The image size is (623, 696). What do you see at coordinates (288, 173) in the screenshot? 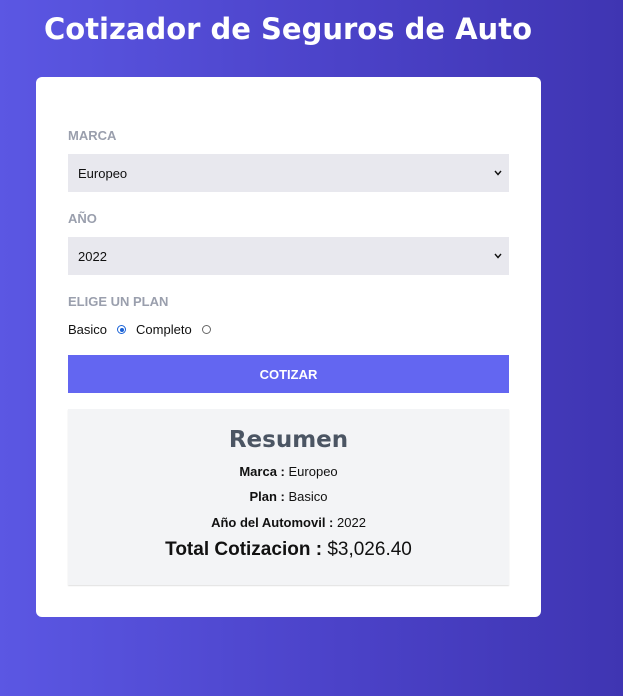
I see `marca-select: Europeo` at bounding box center [288, 173].